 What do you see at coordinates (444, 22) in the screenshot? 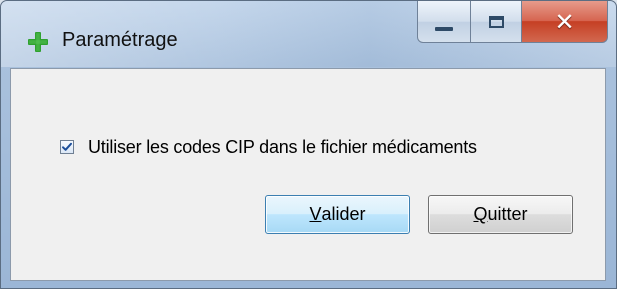
I see `minimize-button` at bounding box center [444, 22].